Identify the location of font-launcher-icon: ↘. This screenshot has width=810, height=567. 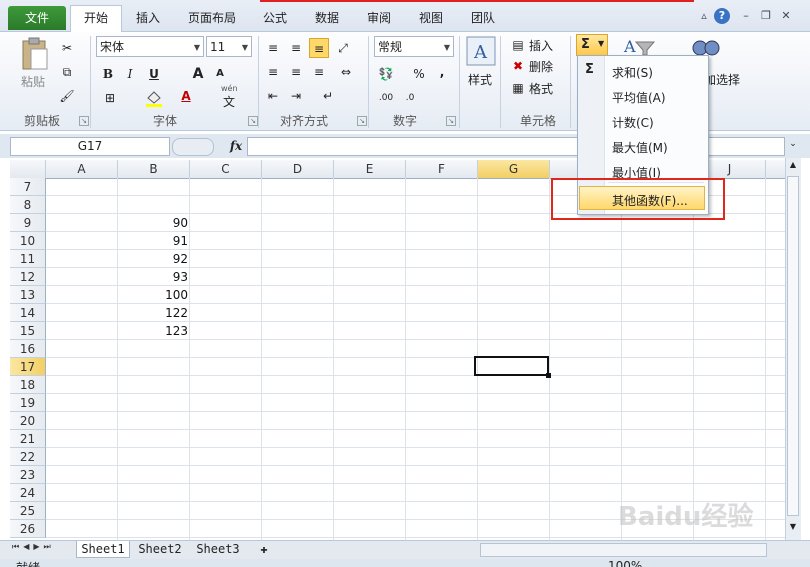
(253, 121).